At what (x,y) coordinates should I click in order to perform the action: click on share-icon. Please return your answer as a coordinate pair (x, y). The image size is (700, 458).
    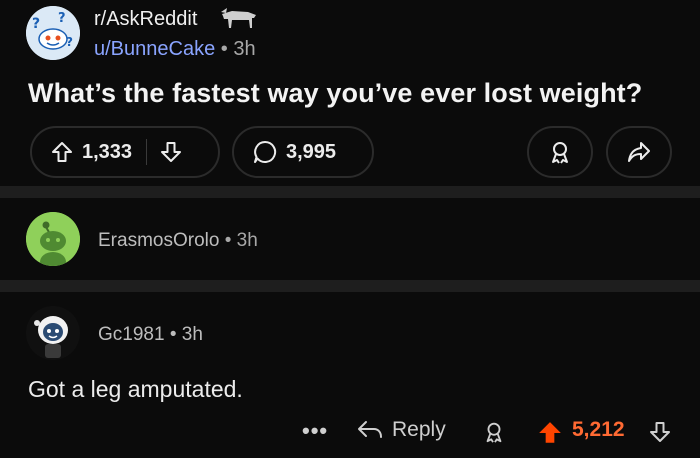
    Looking at the image, I should click on (639, 152).